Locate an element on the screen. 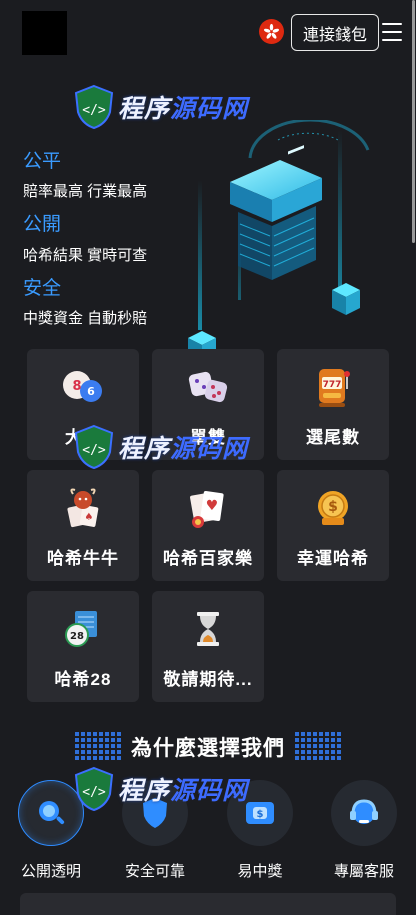 The image size is (416, 915). game-label: 大小 is located at coordinates (83, 437).